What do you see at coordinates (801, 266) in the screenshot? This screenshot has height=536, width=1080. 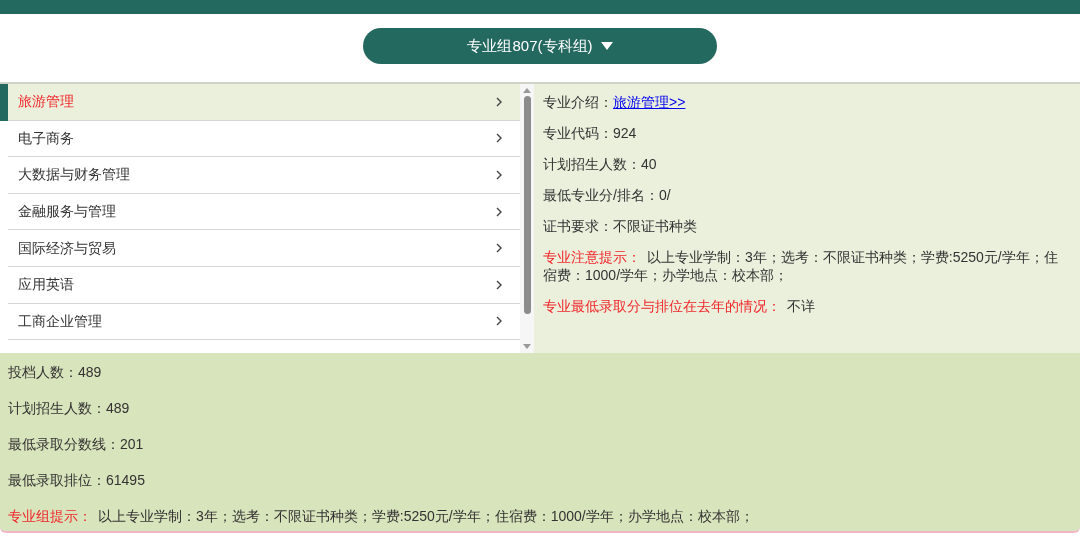 I see `notice-text: 专业注意提示： 以上专业学制：3年；选考：不限证书种类；学费:5250元/学年；住宿费：1000/学年；办学地点：校本部；` at bounding box center [801, 266].